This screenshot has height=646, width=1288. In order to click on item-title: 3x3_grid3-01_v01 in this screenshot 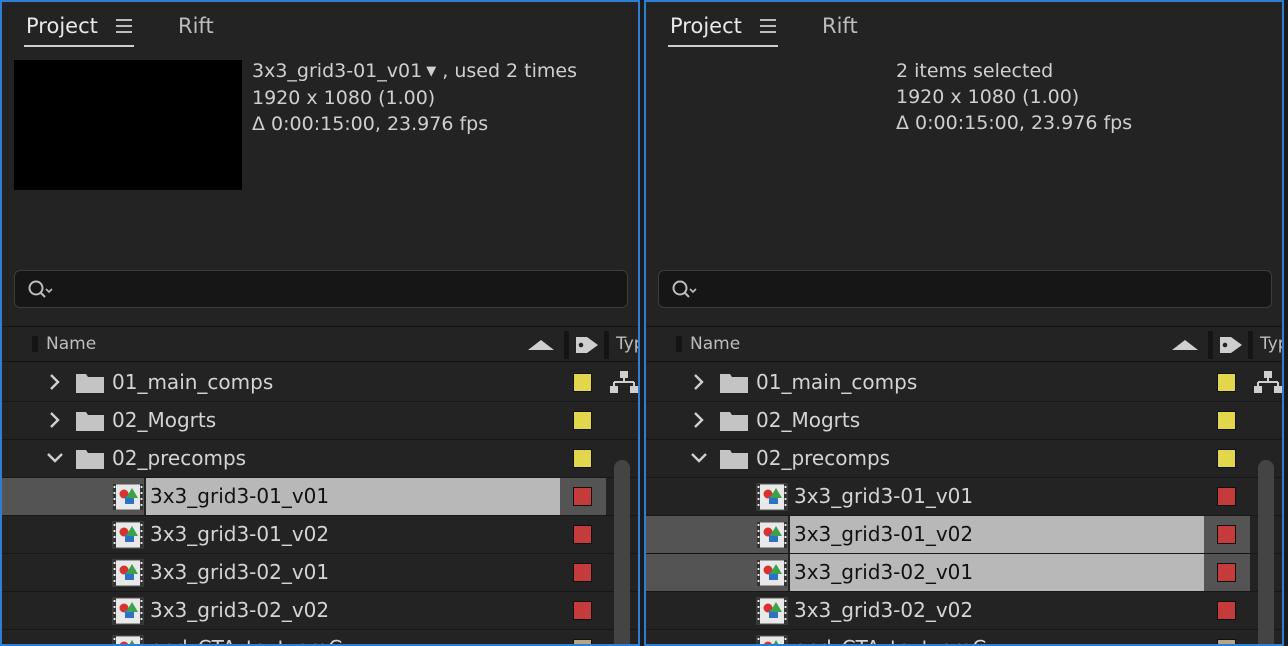, I will do `click(337, 71)`.